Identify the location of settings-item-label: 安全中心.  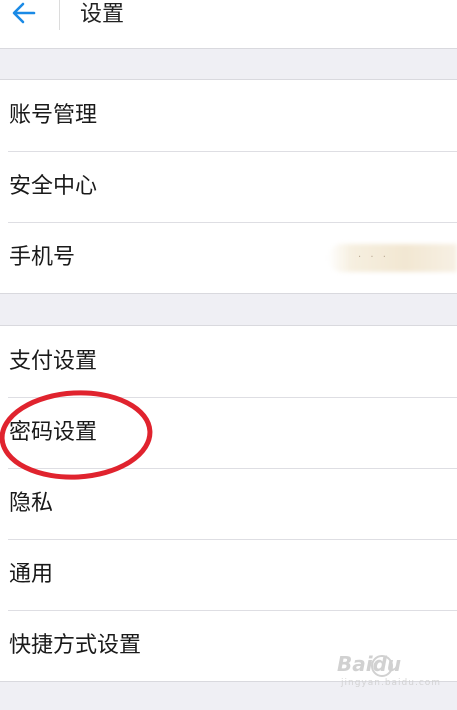
(53, 186).